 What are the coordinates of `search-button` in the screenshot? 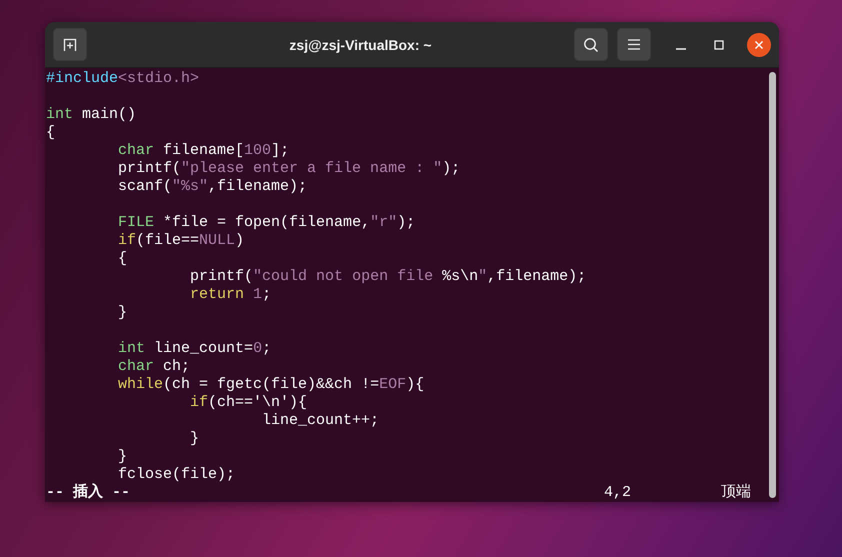 It's located at (591, 44).